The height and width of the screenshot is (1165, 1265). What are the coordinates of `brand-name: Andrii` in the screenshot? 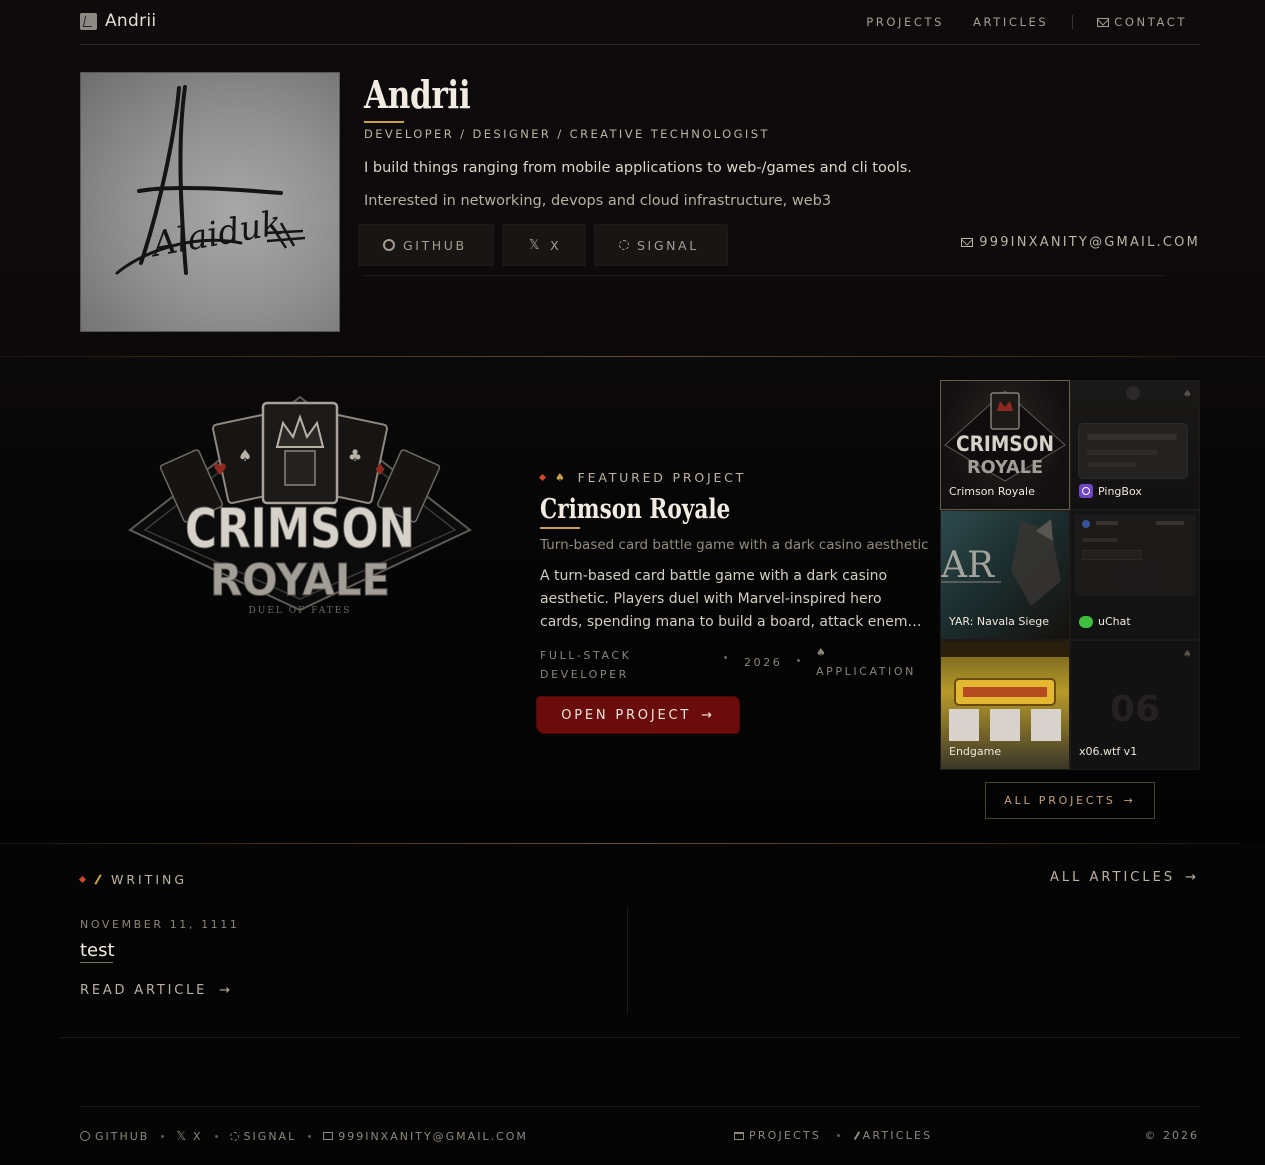 It's located at (131, 21).